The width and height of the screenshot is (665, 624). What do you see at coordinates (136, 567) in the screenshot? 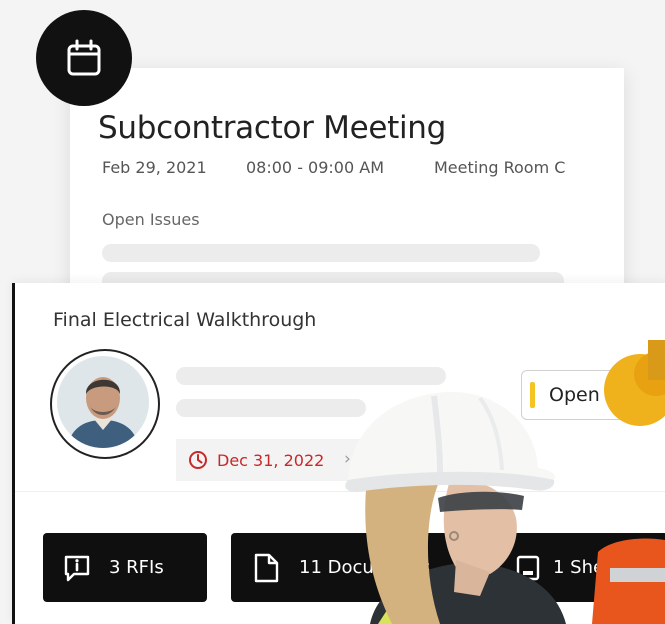
I see `rfis-label: 3 RFIs` at bounding box center [136, 567].